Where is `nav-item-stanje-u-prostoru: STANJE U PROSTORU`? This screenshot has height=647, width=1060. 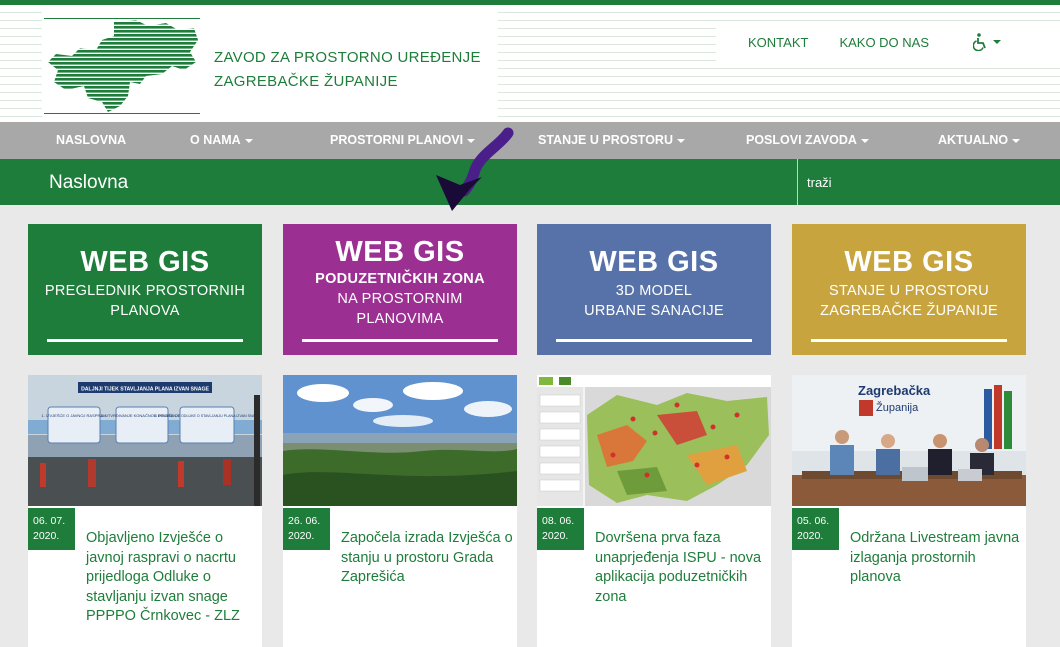
nav-item-stanje-u-prostoru: STANJE U PROSTORU is located at coordinates (611, 140).